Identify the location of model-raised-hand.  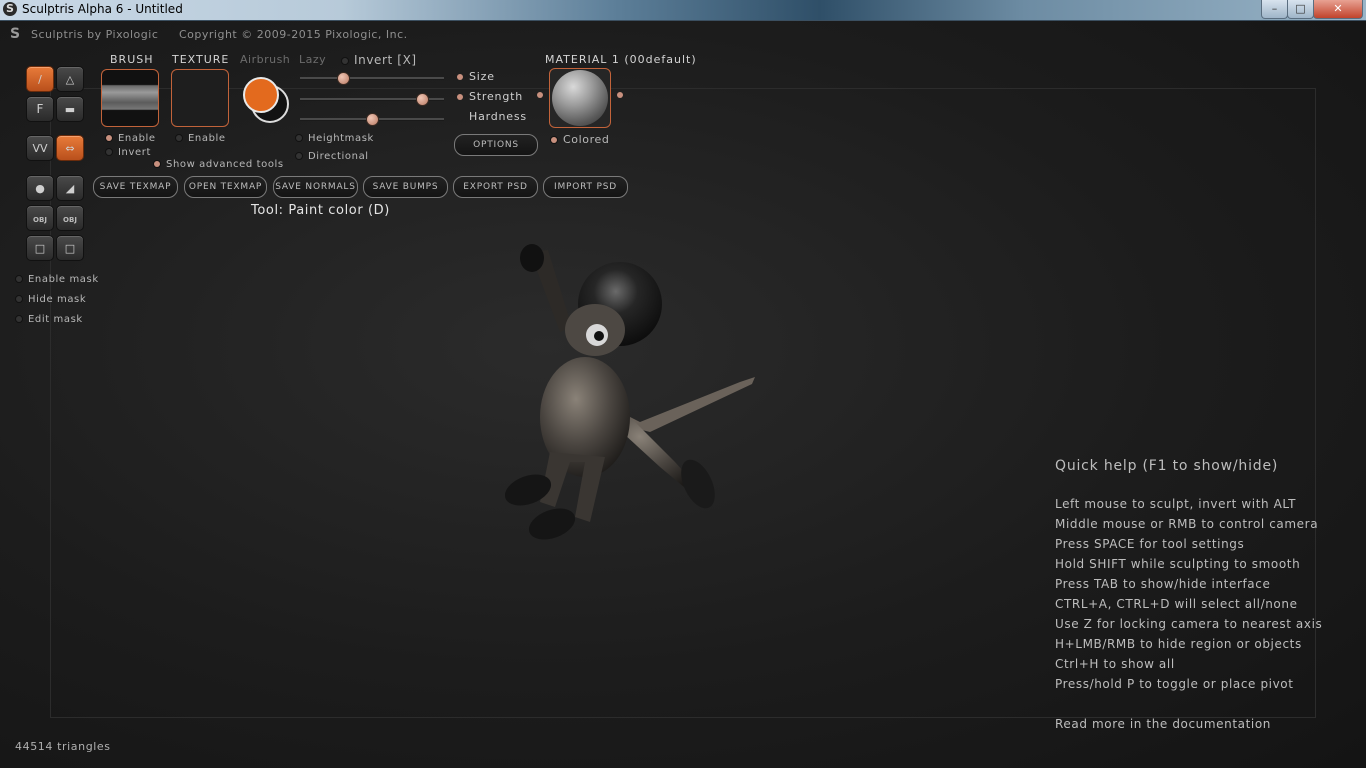
(532, 258).